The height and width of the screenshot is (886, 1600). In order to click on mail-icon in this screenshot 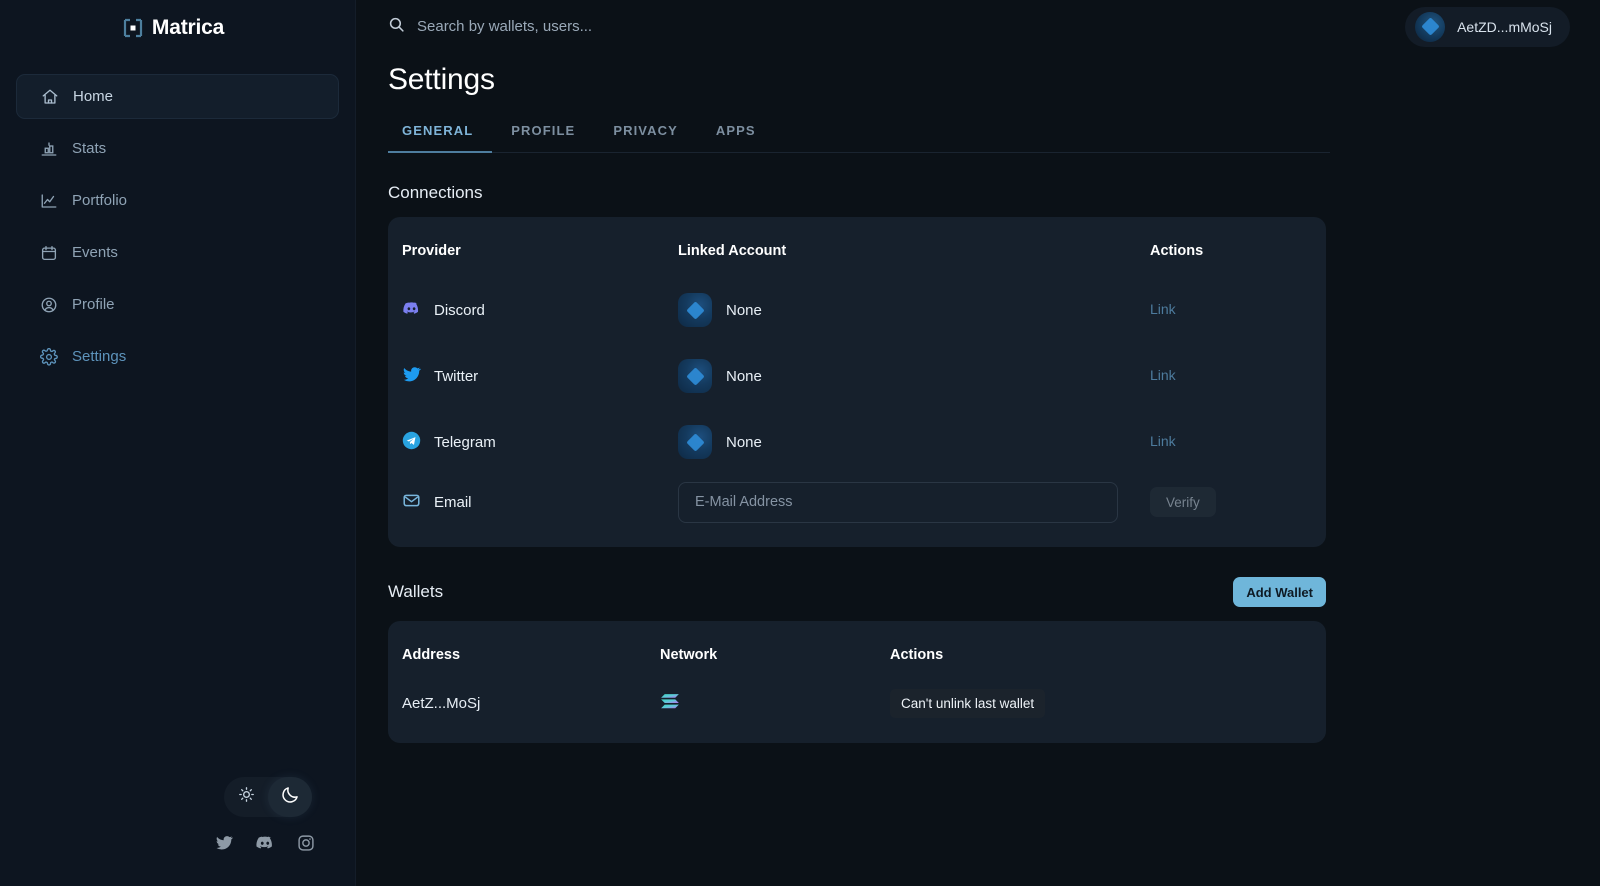, I will do `click(411, 502)`.